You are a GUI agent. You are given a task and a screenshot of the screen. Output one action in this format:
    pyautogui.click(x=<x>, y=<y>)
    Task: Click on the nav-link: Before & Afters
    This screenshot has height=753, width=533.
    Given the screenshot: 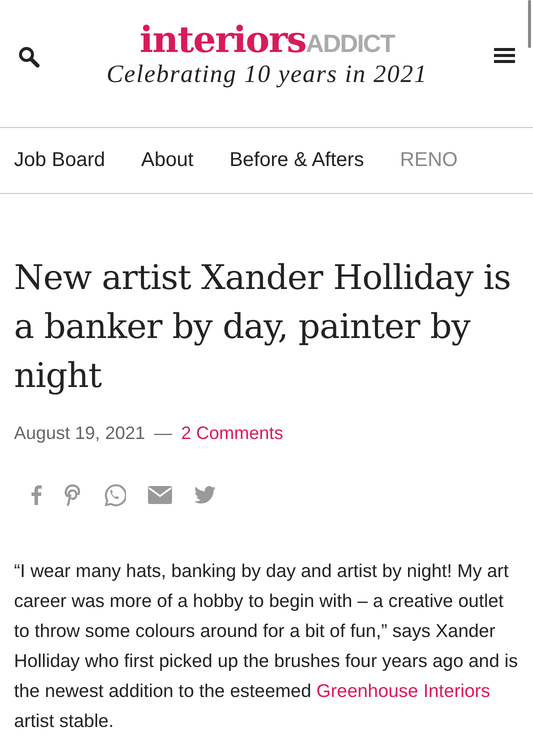 What is the action you would take?
    pyautogui.click(x=296, y=160)
    